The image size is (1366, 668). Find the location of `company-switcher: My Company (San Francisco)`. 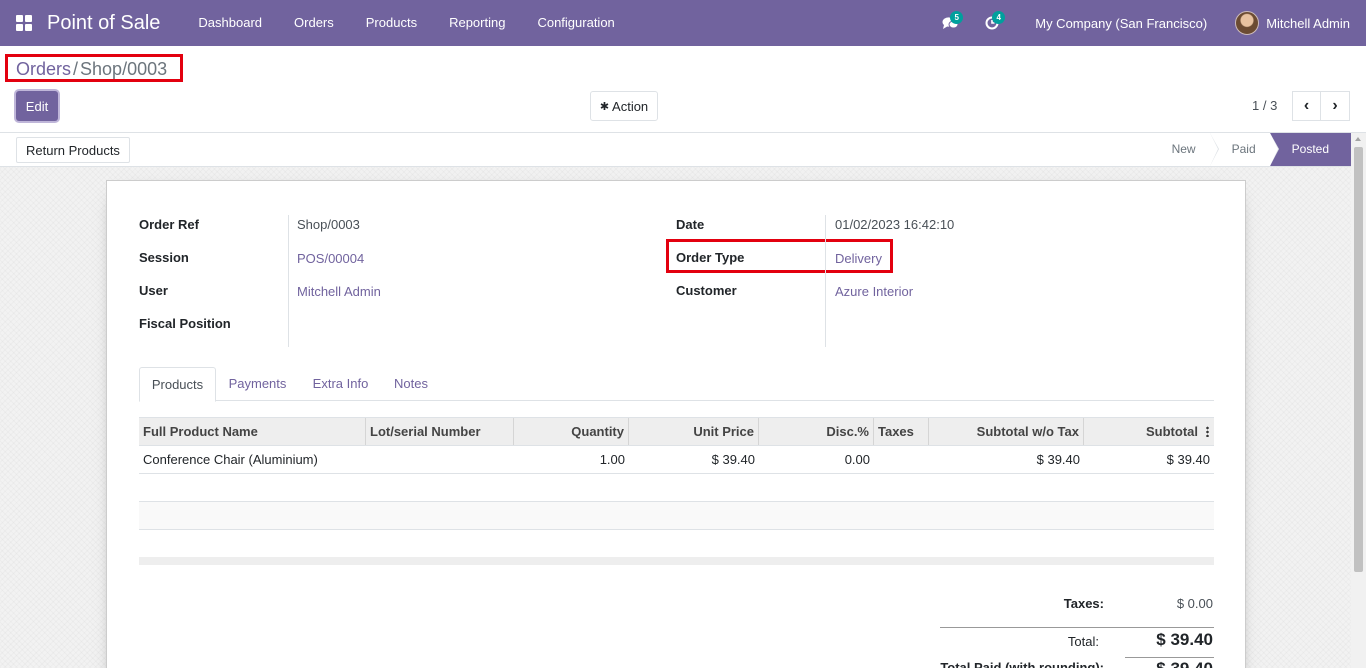

company-switcher: My Company (San Francisco) is located at coordinates (1121, 23).